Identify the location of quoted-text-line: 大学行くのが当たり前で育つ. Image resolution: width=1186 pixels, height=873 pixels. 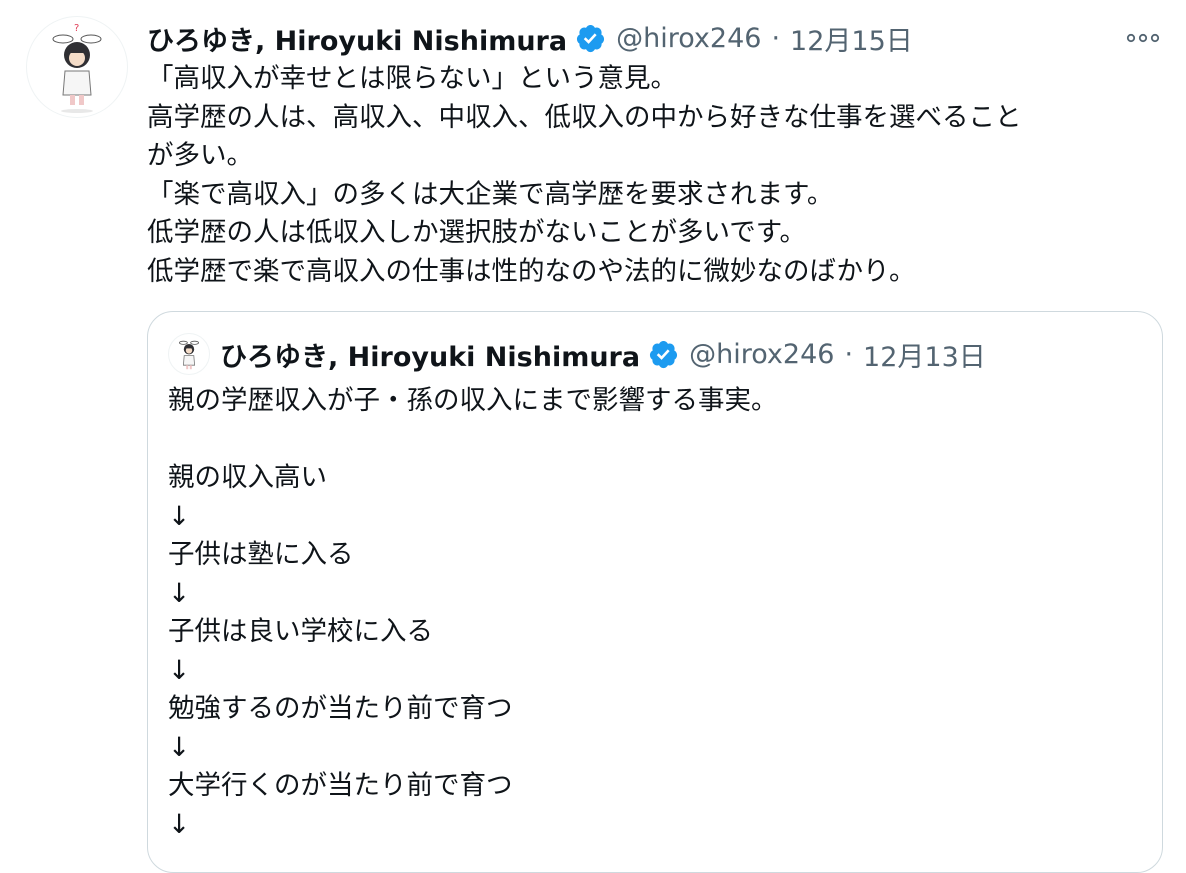
(340, 785).